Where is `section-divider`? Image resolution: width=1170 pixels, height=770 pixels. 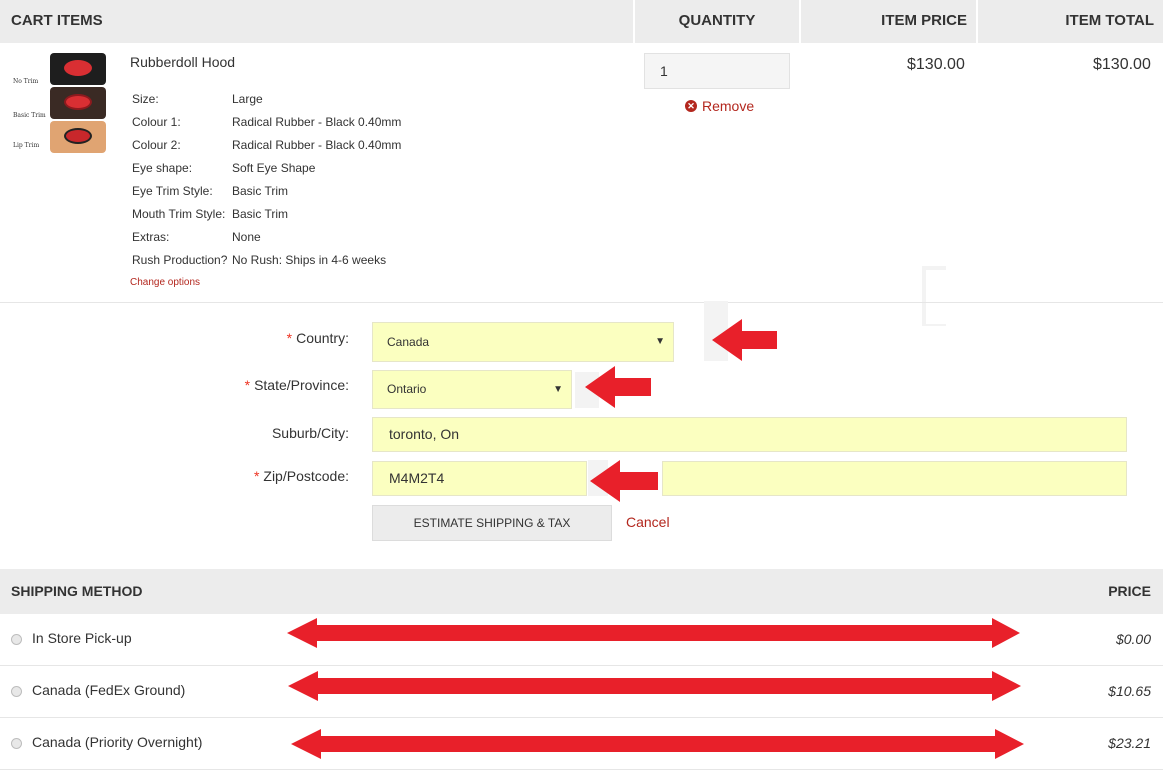 section-divider is located at coordinates (581, 302).